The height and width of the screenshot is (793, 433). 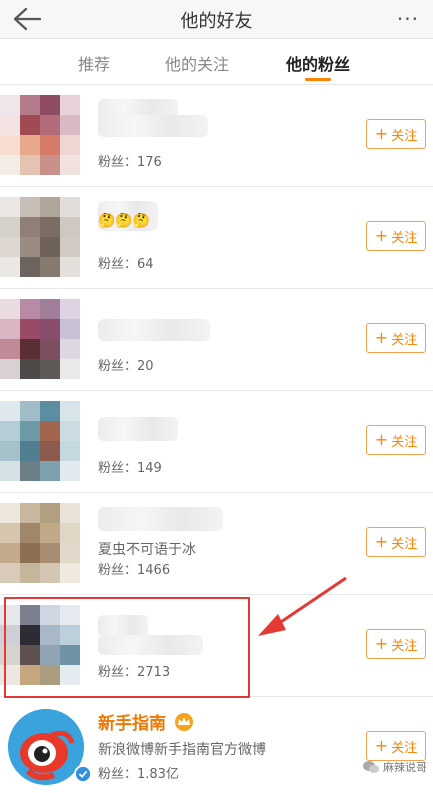 What do you see at coordinates (182, 750) in the screenshot?
I see `user-desc: 新浪微博新手指南官方微博` at bounding box center [182, 750].